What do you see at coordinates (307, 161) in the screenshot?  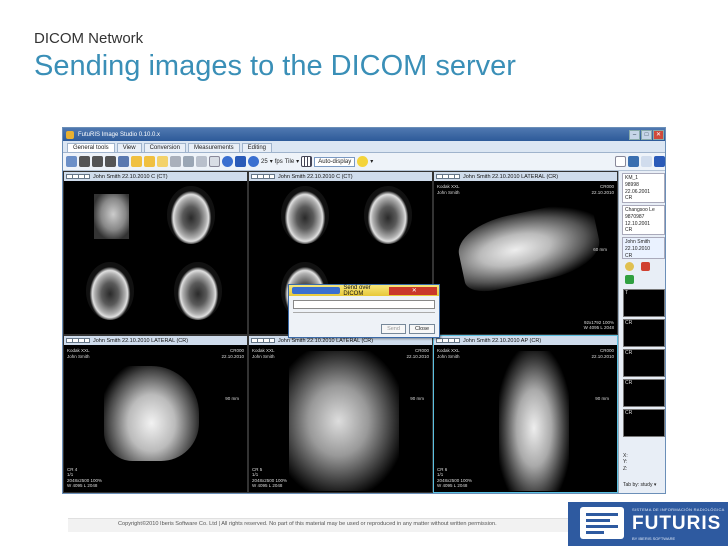 I see `grid-icon` at bounding box center [307, 161].